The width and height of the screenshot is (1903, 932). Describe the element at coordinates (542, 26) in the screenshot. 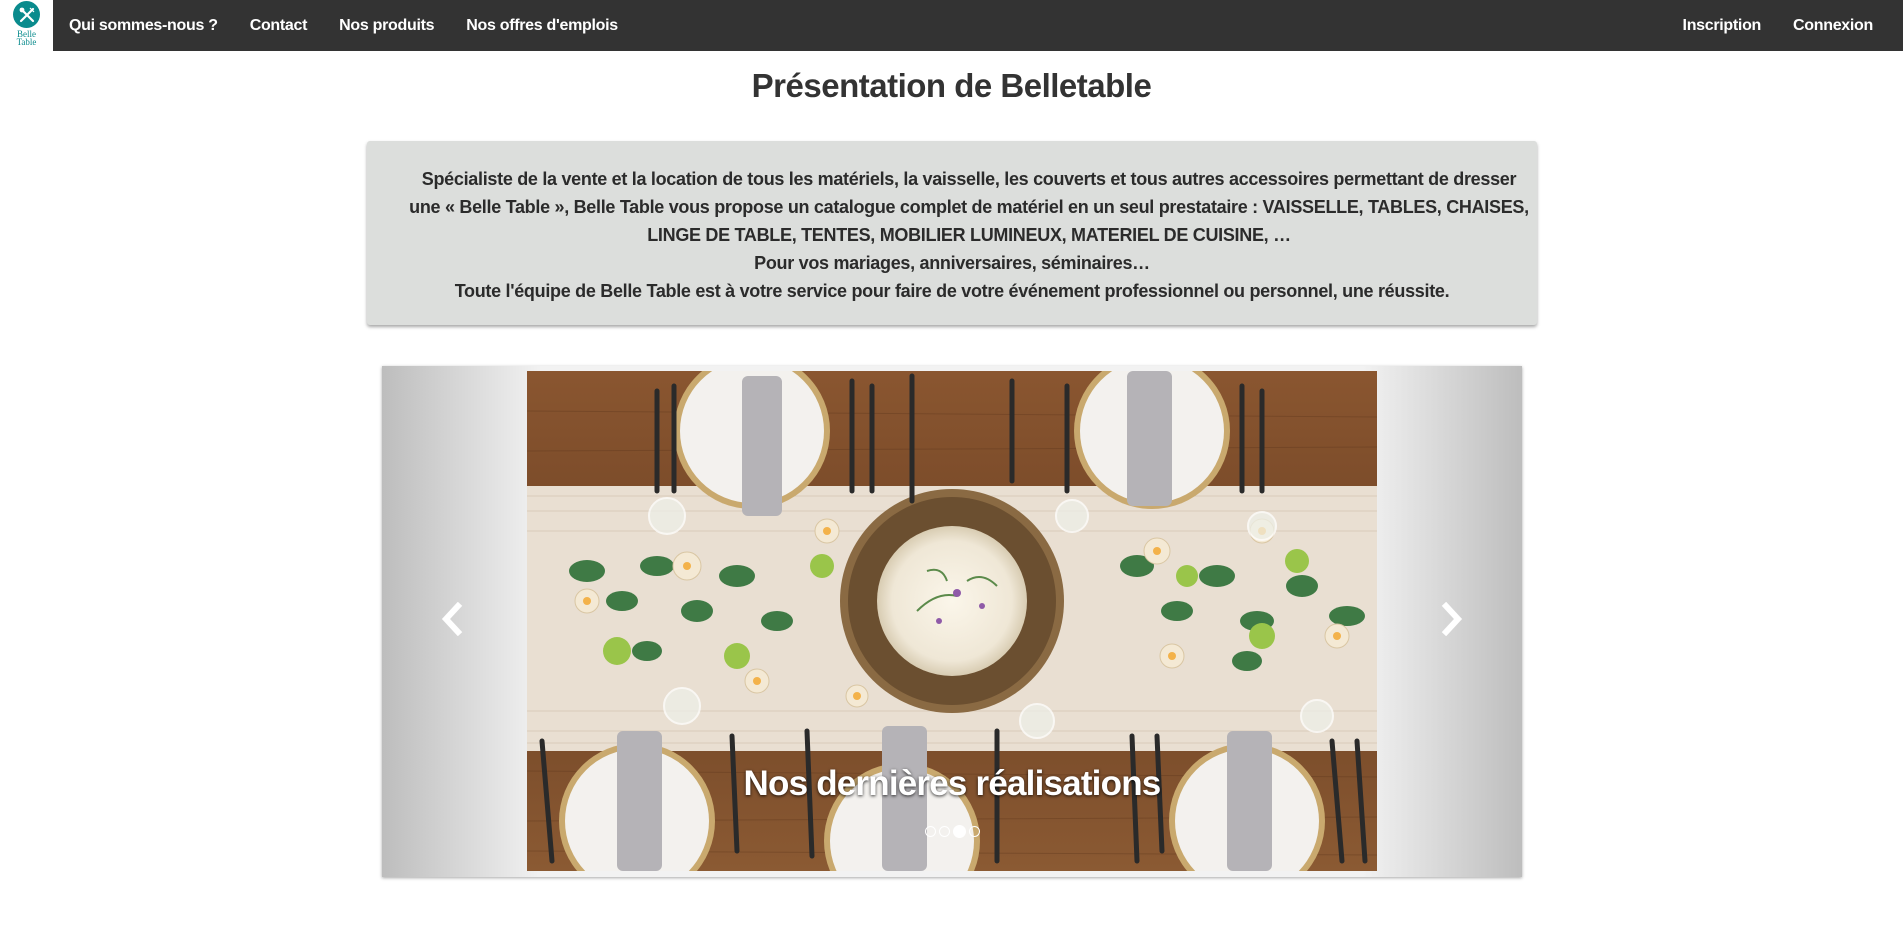

I see `nav-link-offres-emplois: Nos offres d'emplois` at that location.